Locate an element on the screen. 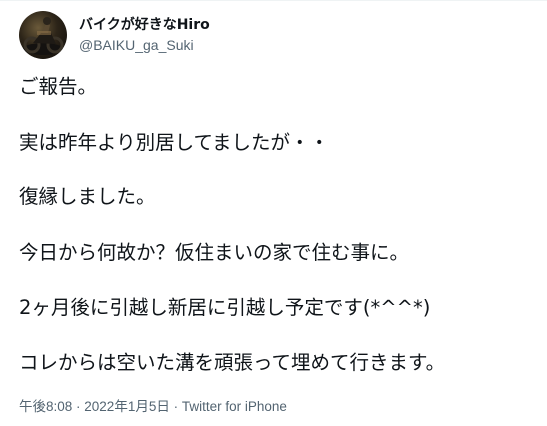 The image size is (547, 426). tweet-date: 2022年1月5日 is located at coordinates (127, 406).